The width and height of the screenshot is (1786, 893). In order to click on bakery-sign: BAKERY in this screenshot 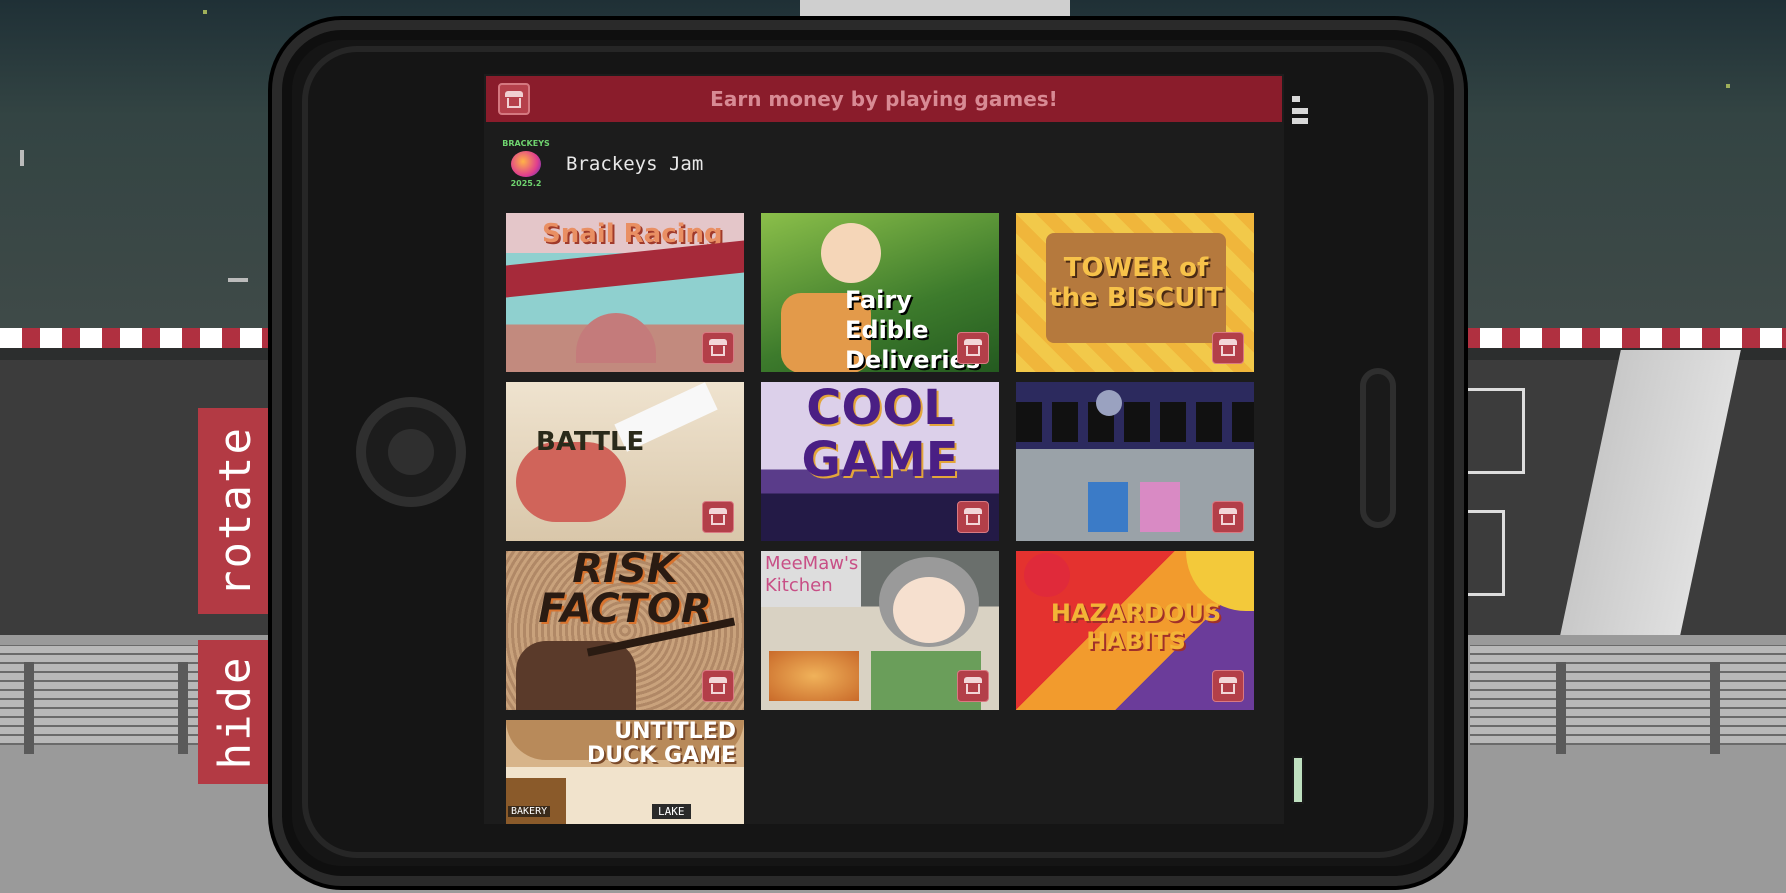, I will do `click(529, 811)`.